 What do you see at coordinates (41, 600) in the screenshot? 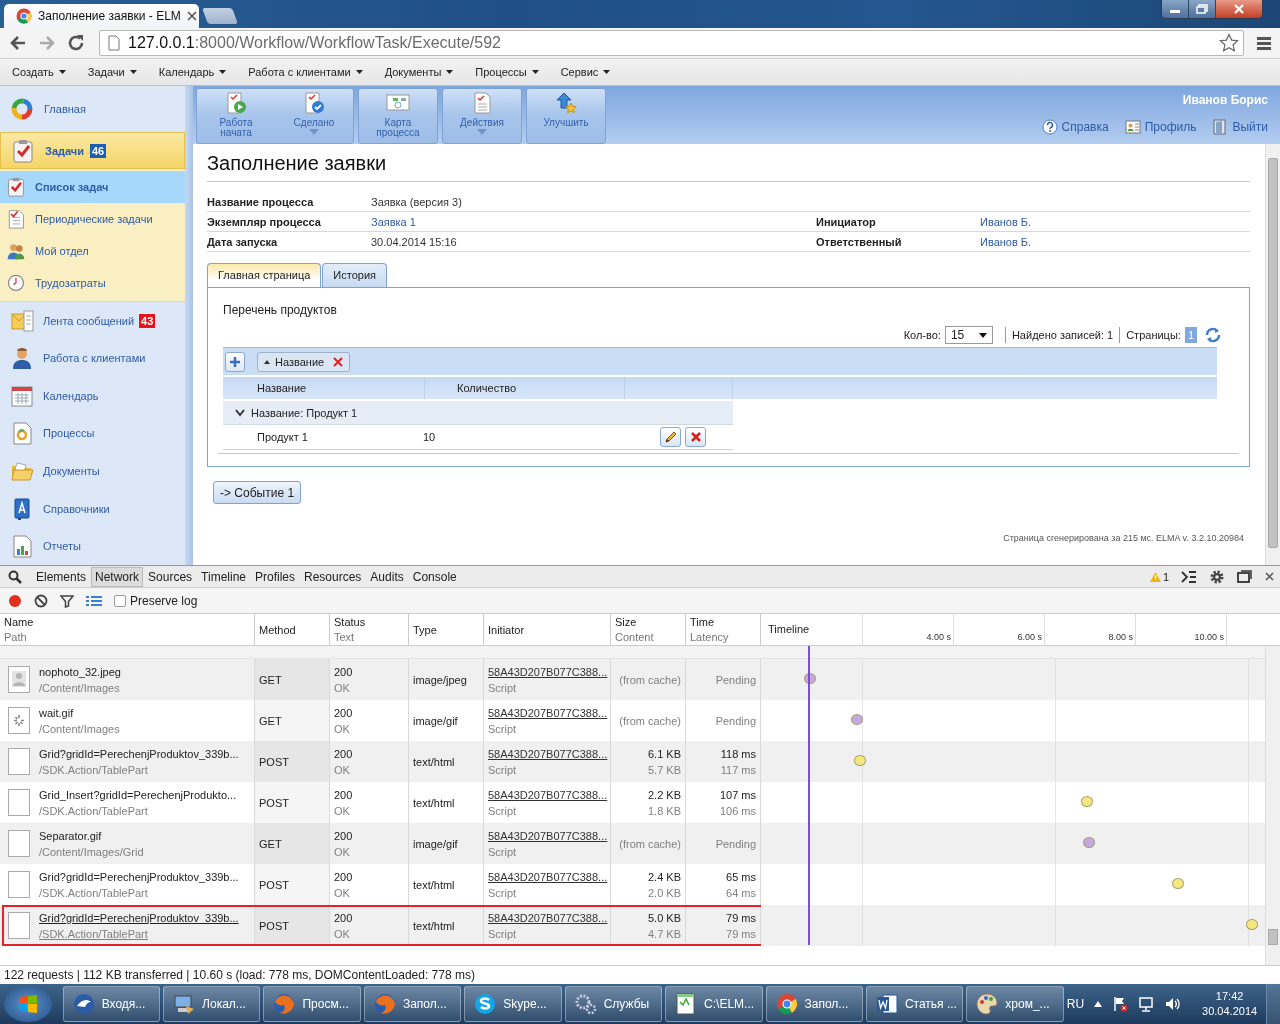
I see `clear-icon` at bounding box center [41, 600].